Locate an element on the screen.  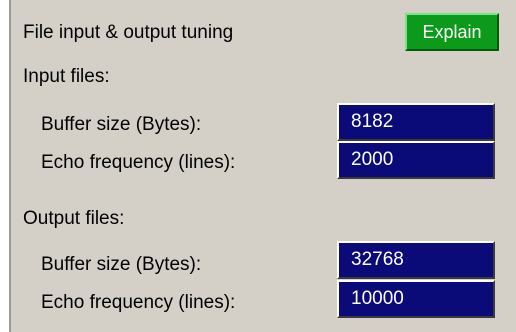
panel-title: File input & output tuning is located at coordinates (128, 32).